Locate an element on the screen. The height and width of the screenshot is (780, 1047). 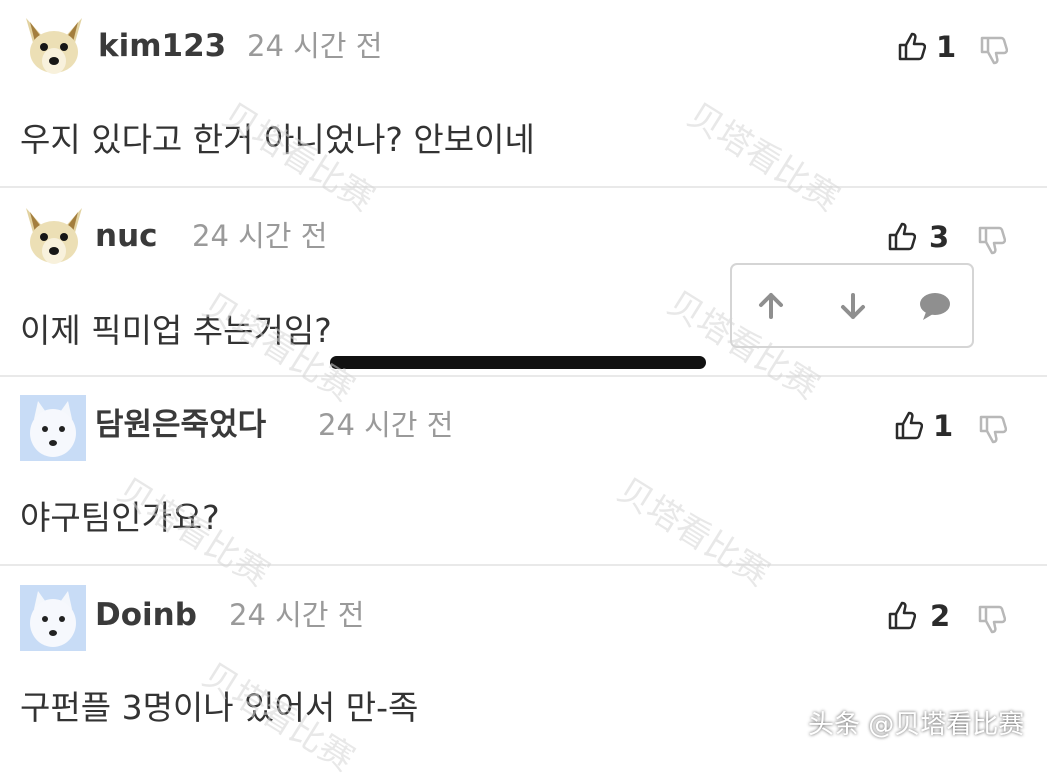
comment-text: 야구팀인가요? is located at coordinates (120, 517).